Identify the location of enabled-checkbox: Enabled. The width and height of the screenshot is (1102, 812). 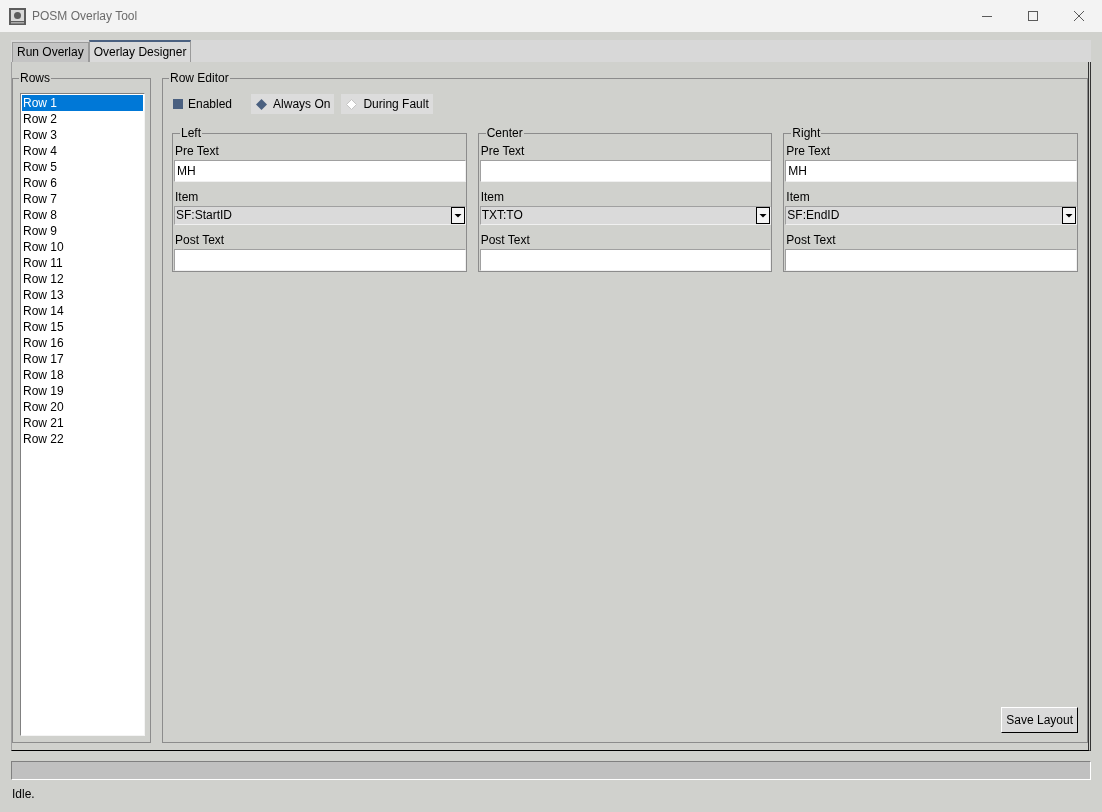
(203, 104).